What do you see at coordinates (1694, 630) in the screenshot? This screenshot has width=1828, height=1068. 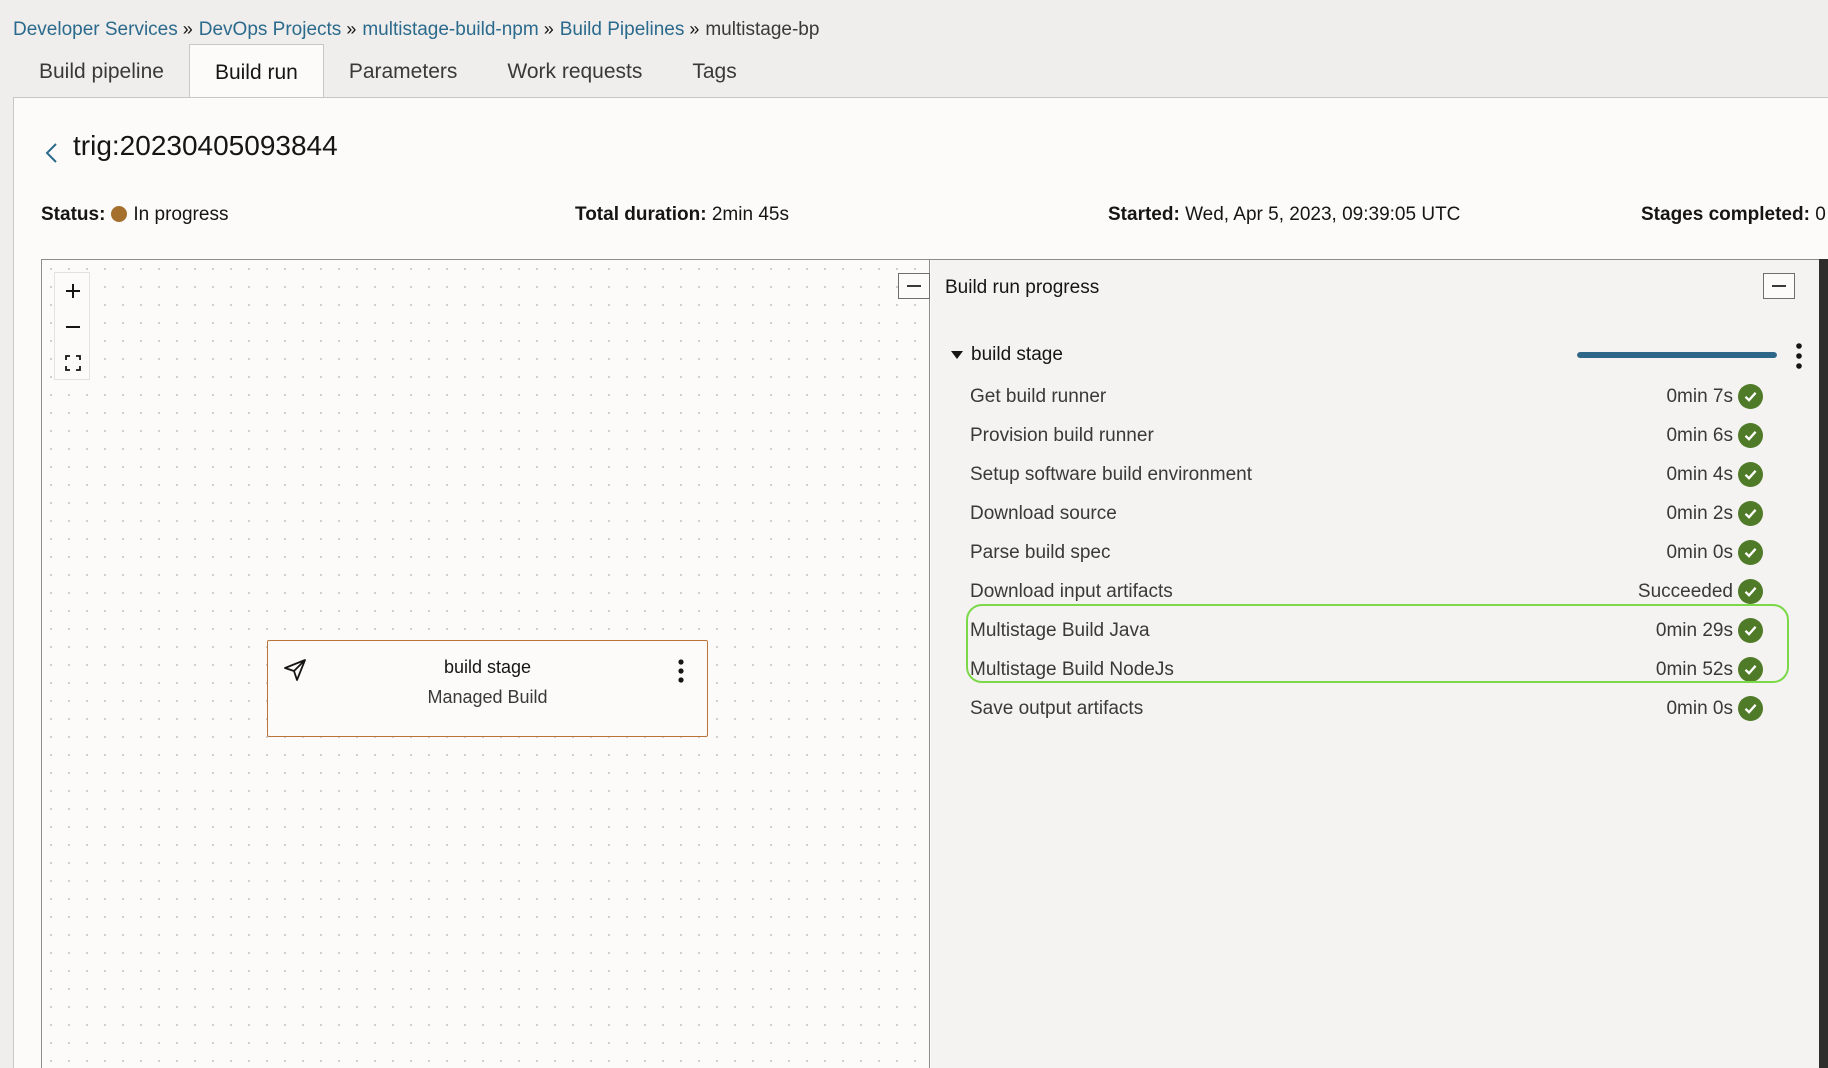 I see `step-duration: 0min 29s` at bounding box center [1694, 630].